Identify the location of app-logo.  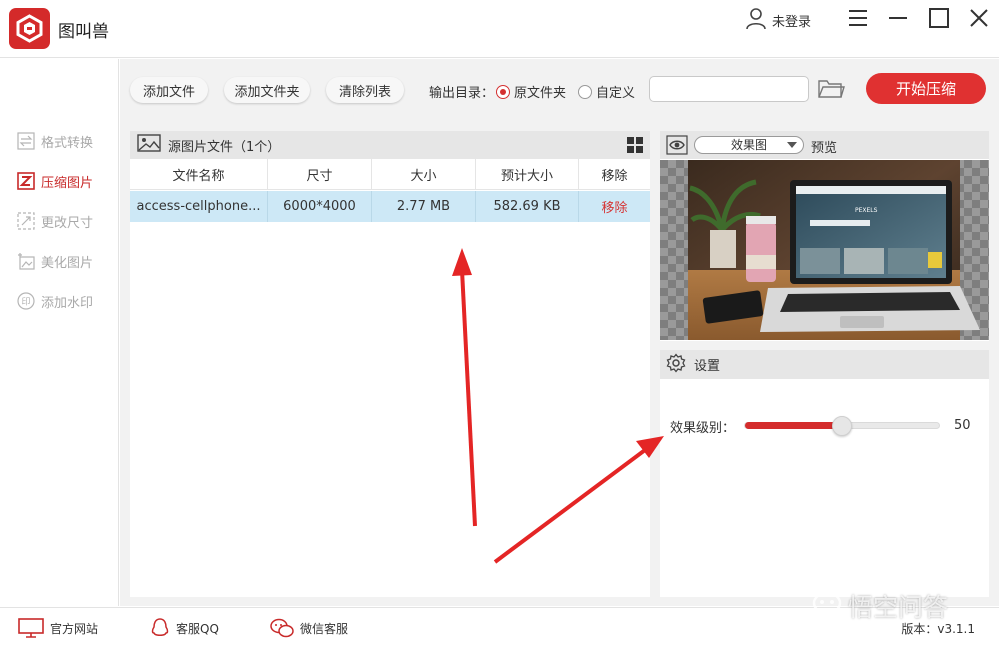
(29, 28).